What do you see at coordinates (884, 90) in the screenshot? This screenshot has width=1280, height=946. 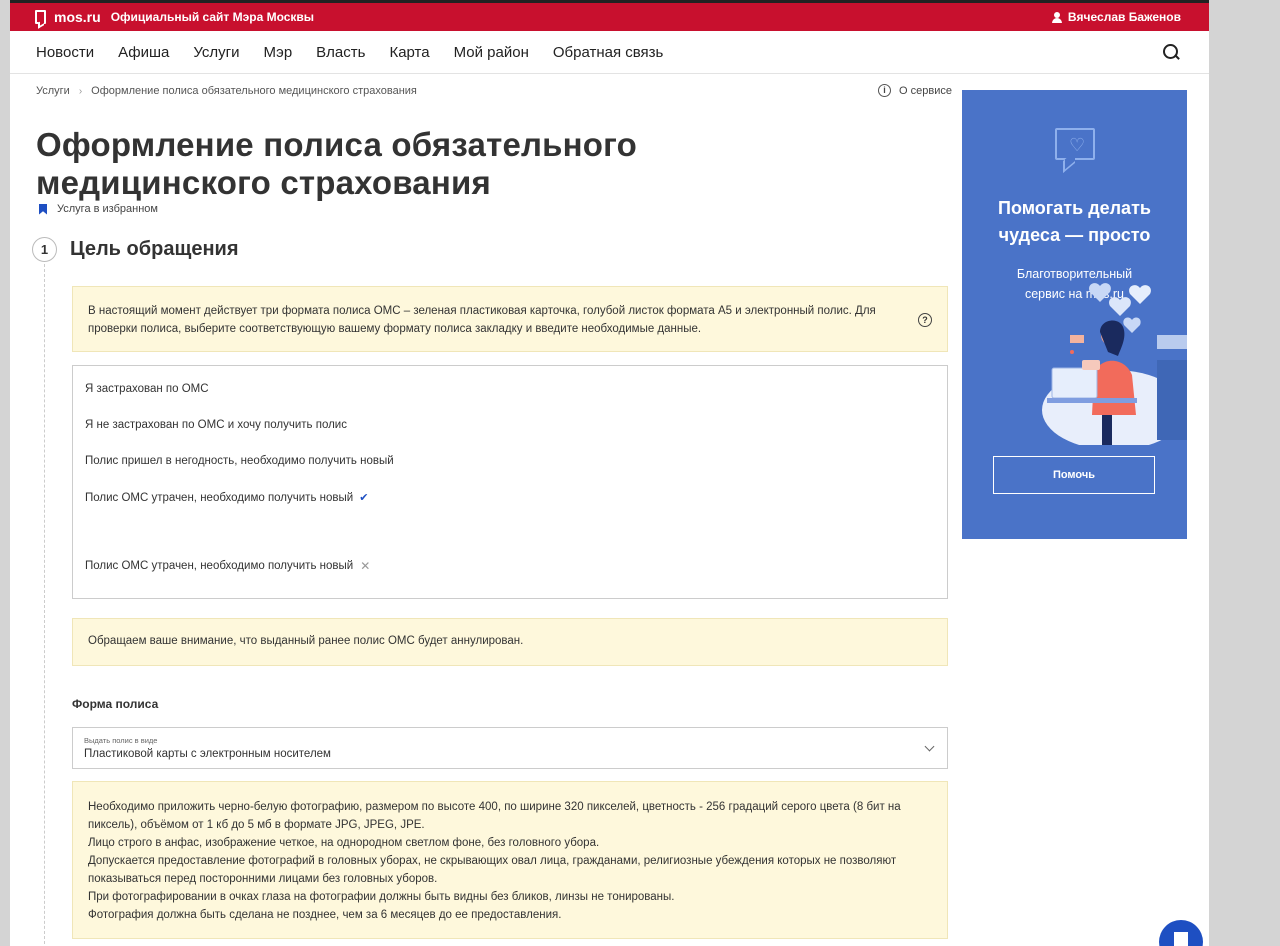 I see `info-icon: i` at bounding box center [884, 90].